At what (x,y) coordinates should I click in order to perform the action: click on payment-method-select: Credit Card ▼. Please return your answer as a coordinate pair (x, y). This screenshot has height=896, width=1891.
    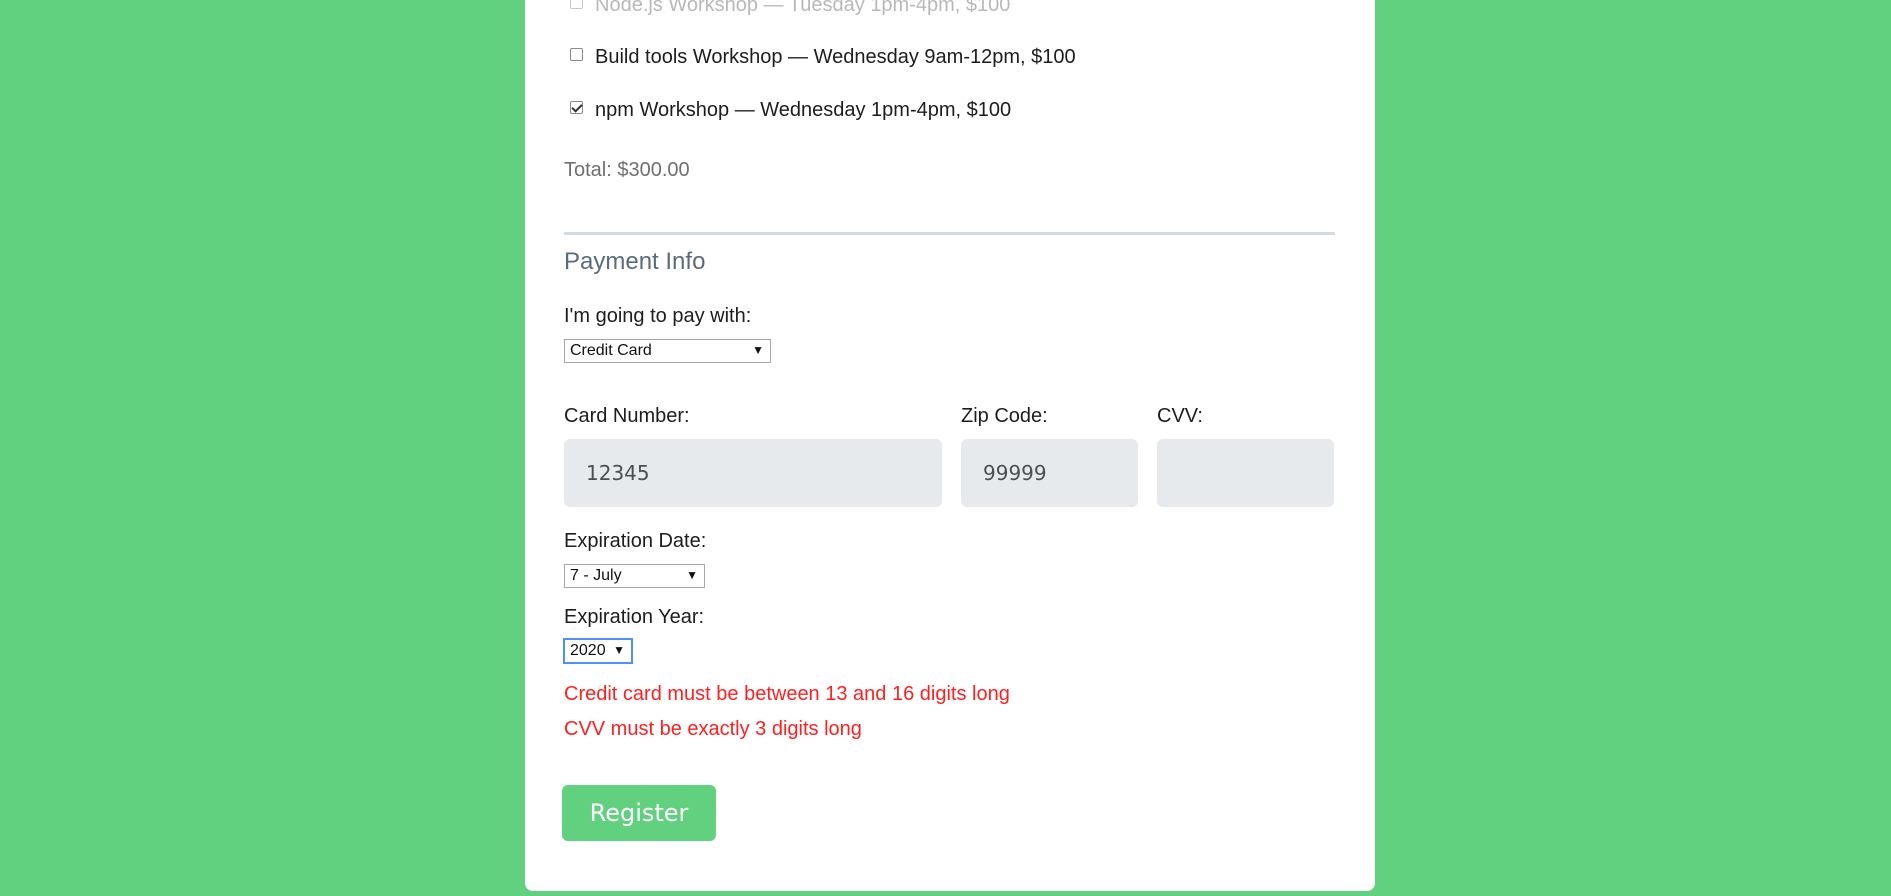
    Looking at the image, I should click on (667, 351).